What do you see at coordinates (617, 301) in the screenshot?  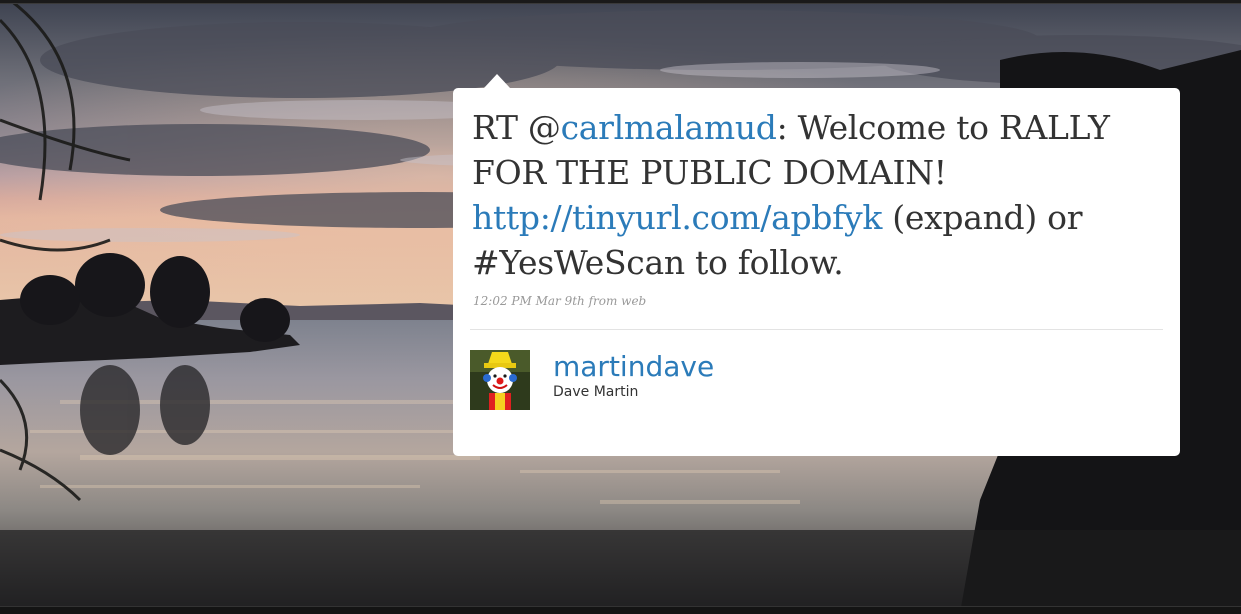 I see `tweet-source: from web` at bounding box center [617, 301].